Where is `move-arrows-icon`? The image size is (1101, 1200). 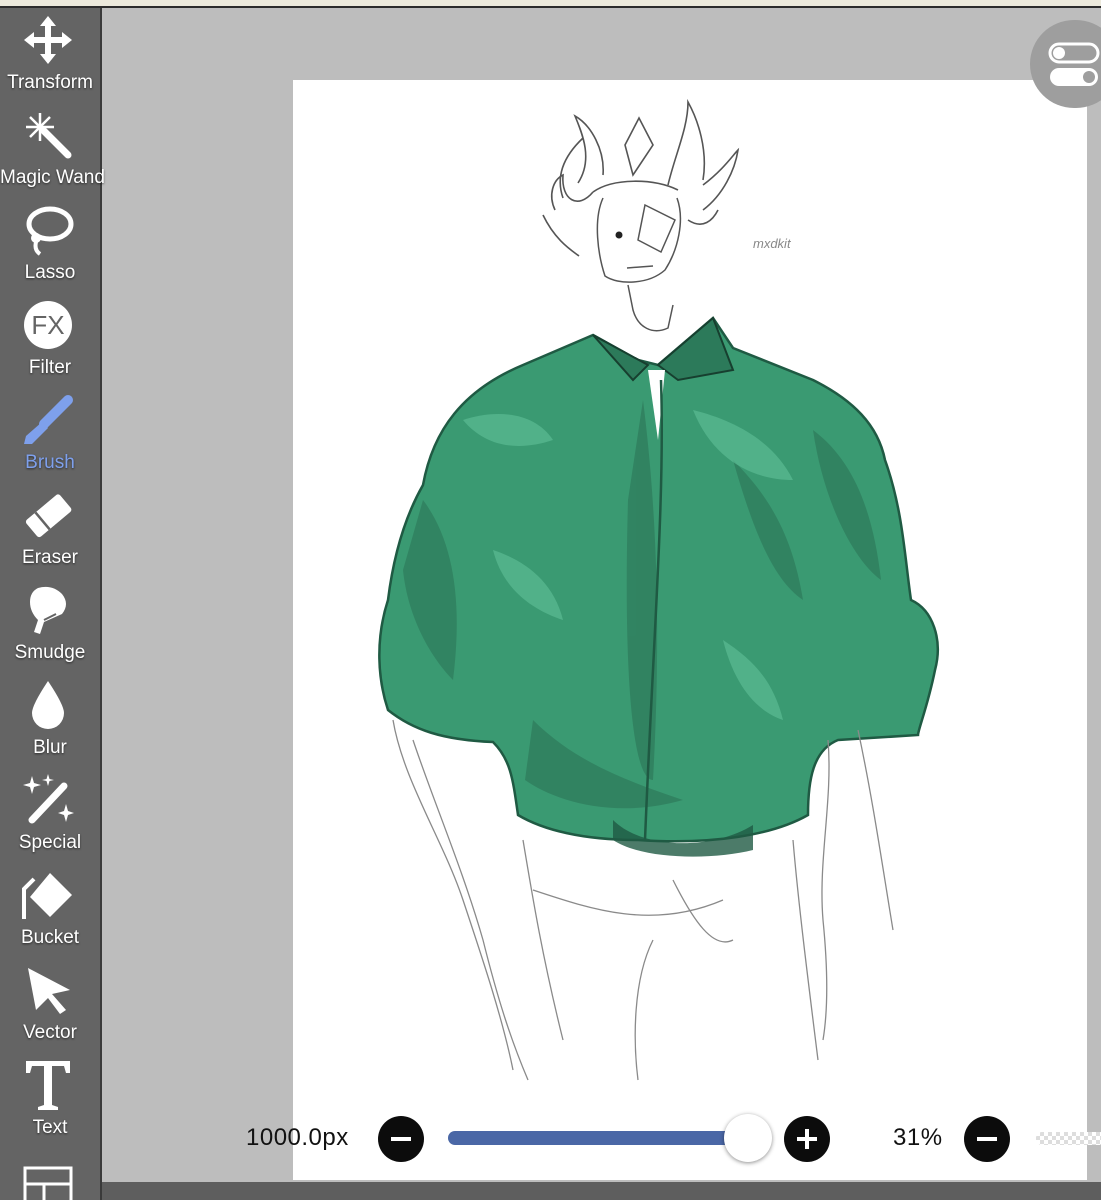 move-arrows-icon is located at coordinates (48, 40).